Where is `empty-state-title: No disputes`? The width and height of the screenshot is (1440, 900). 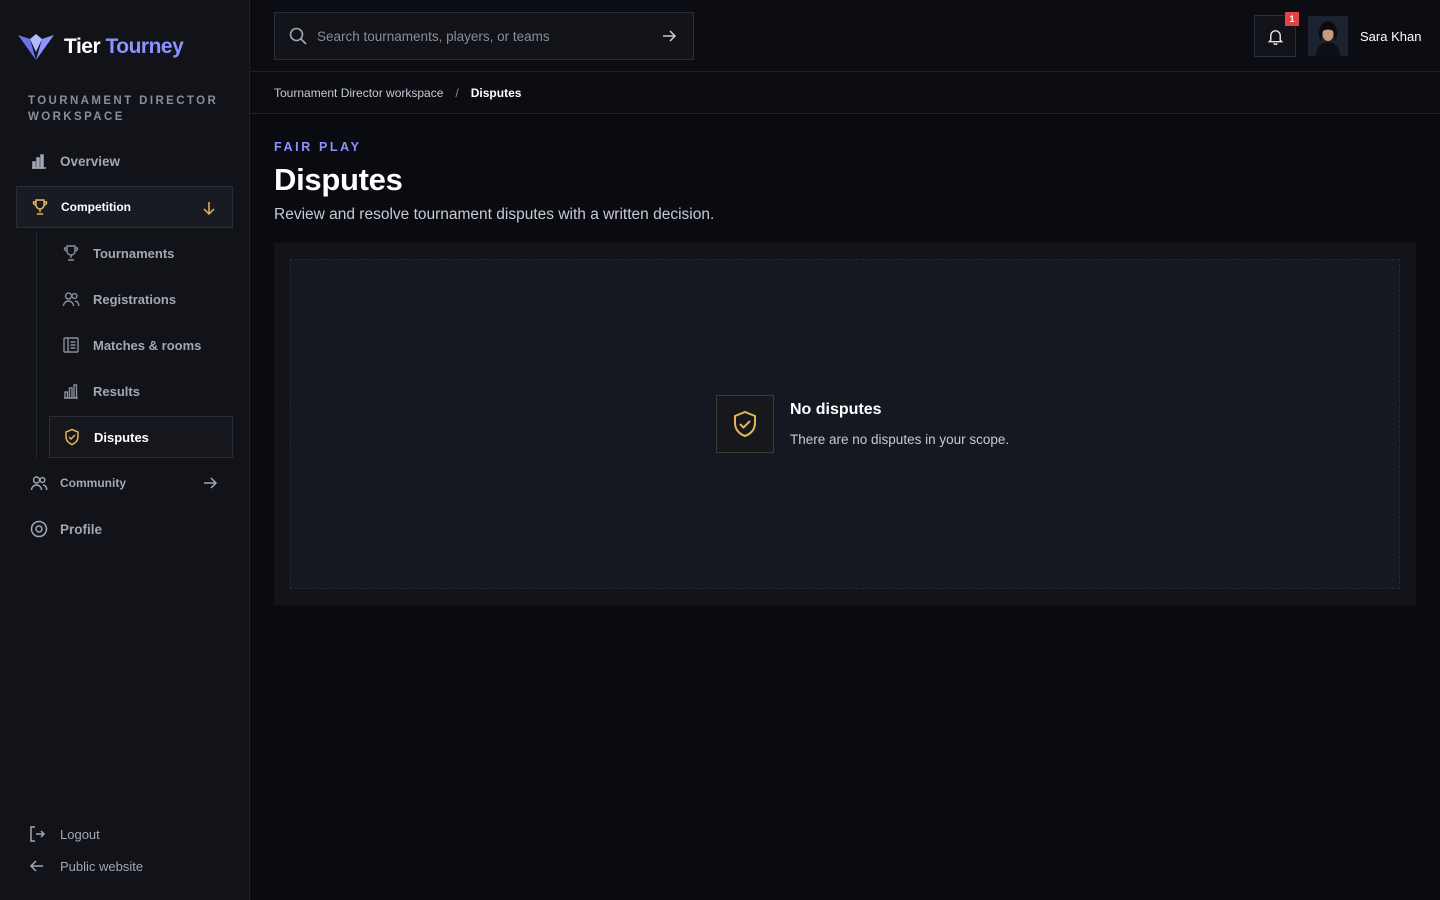
empty-state-title: No disputes is located at coordinates (836, 409).